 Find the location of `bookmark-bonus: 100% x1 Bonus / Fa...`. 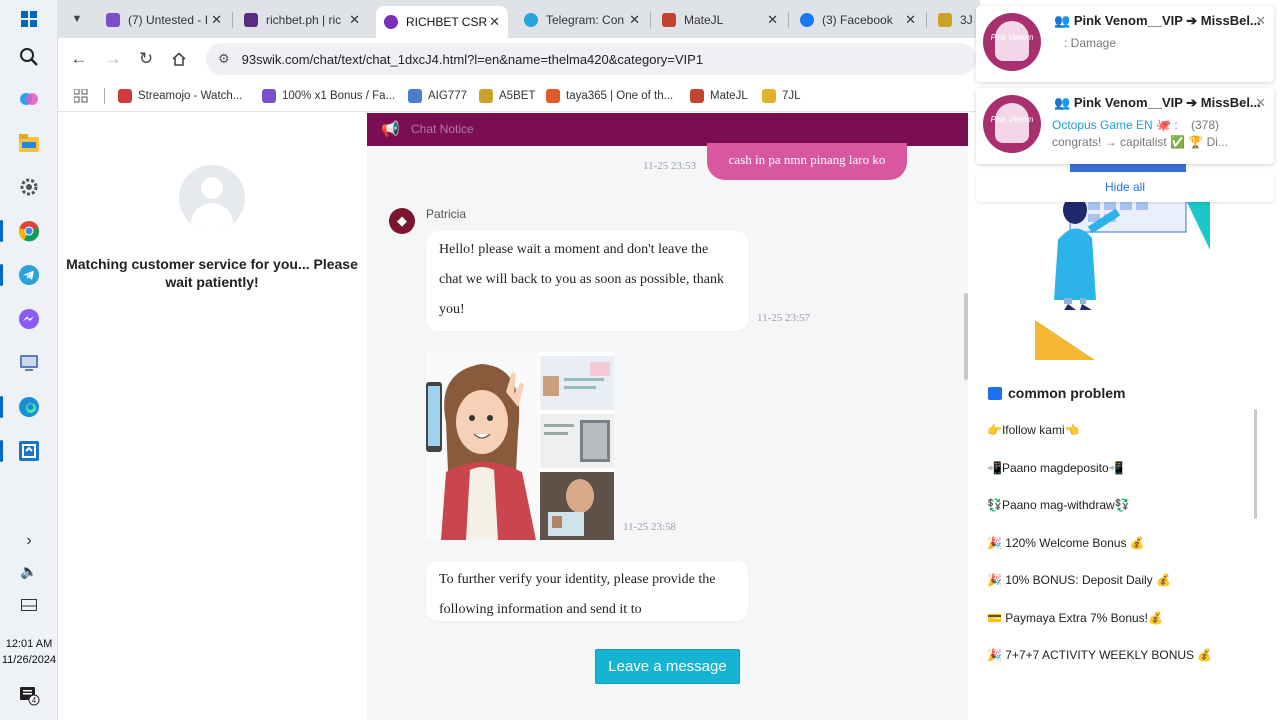

bookmark-bonus: 100% x1 Bonus / Fa... is located at coordinates (328, 96).